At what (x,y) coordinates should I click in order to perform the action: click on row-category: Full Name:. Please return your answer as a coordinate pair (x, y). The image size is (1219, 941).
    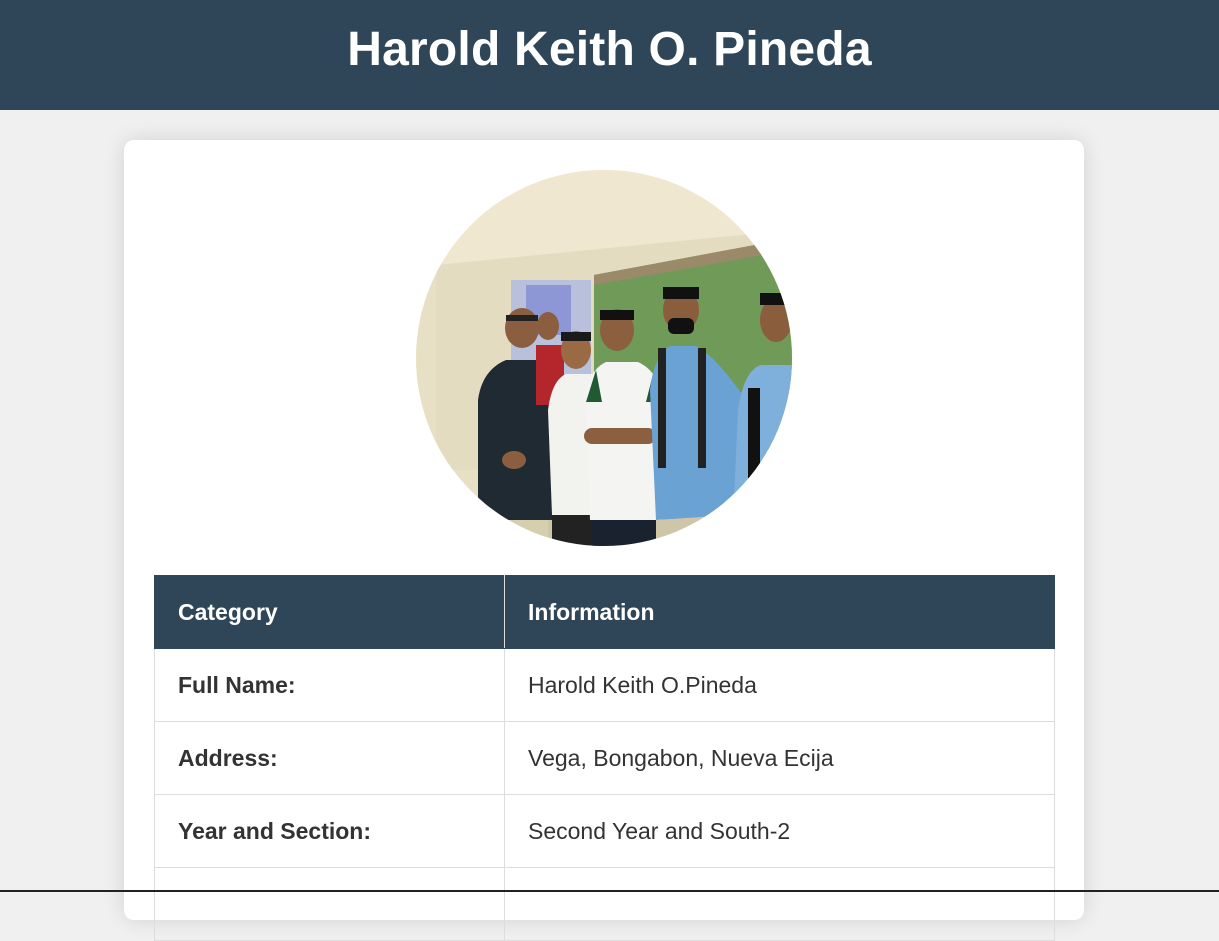
    Looking at the image, I should click on (329, 685).